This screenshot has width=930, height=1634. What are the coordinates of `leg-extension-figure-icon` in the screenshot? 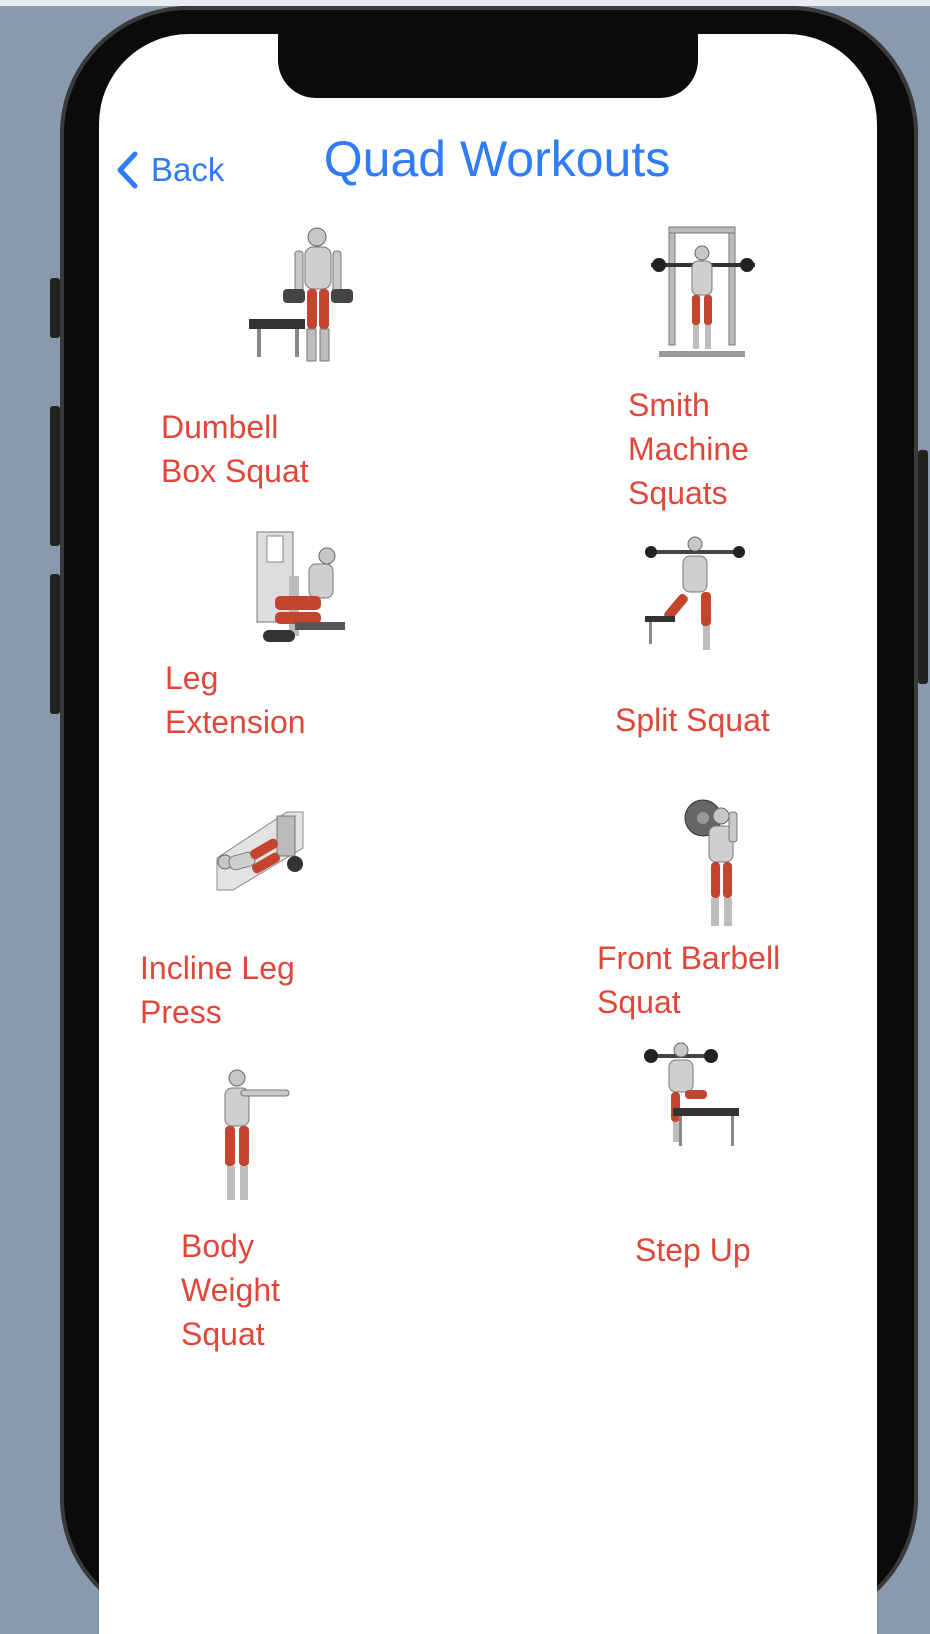 It's located at (300, 586).